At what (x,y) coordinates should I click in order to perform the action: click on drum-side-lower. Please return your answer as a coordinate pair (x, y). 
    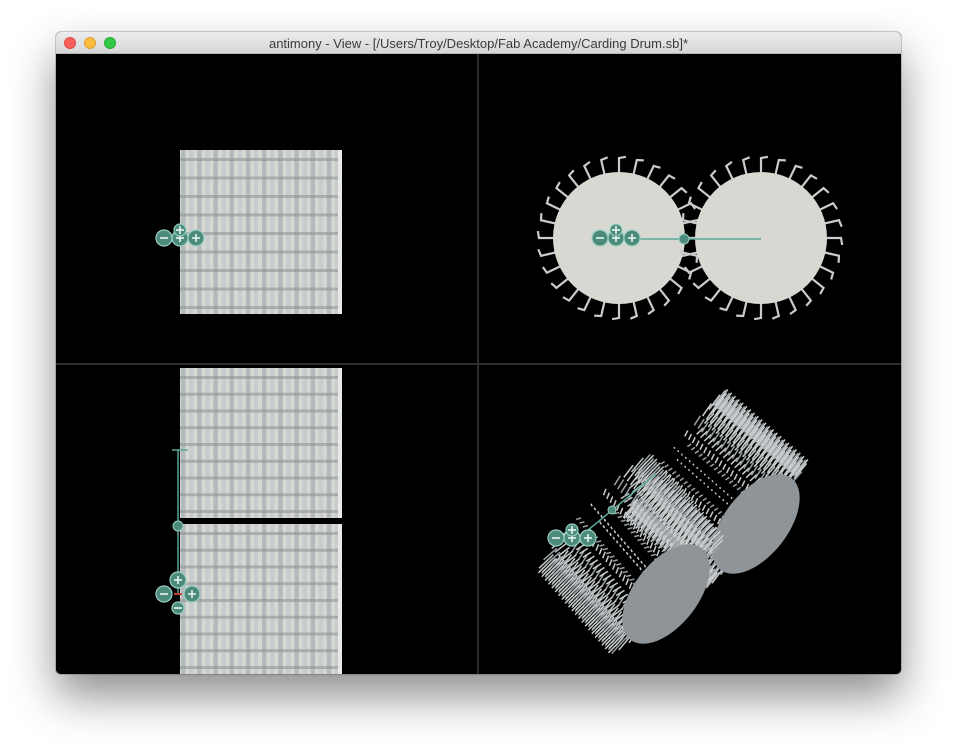
    Looking at the image, I should click on (261, 599).